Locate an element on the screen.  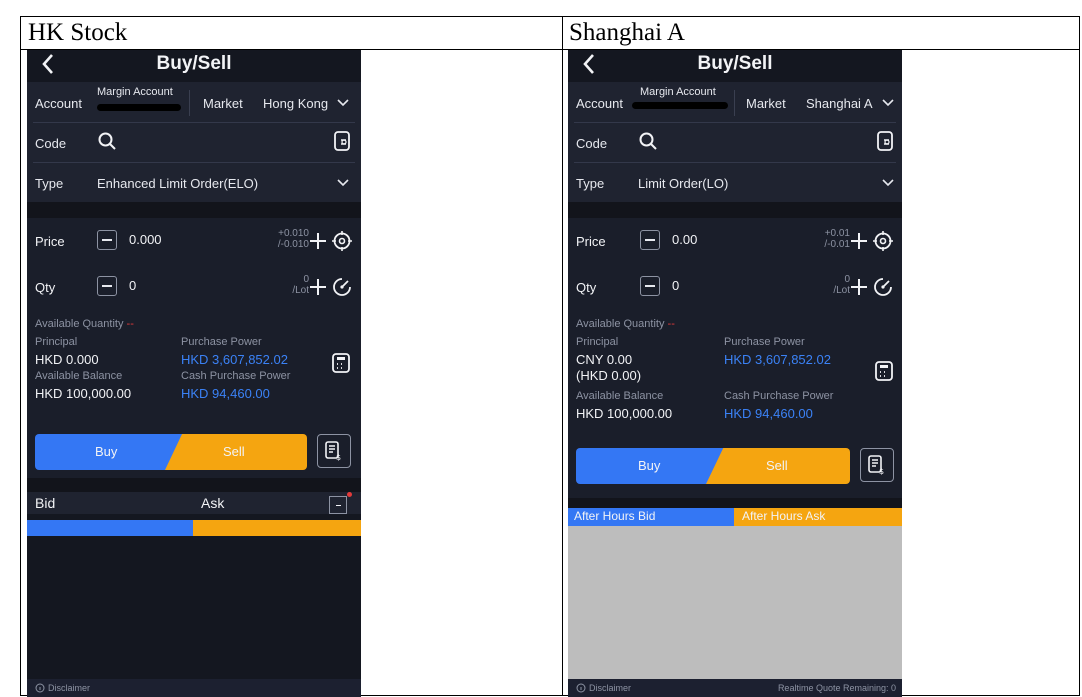
account-divider is located at coordinates (189, 103).